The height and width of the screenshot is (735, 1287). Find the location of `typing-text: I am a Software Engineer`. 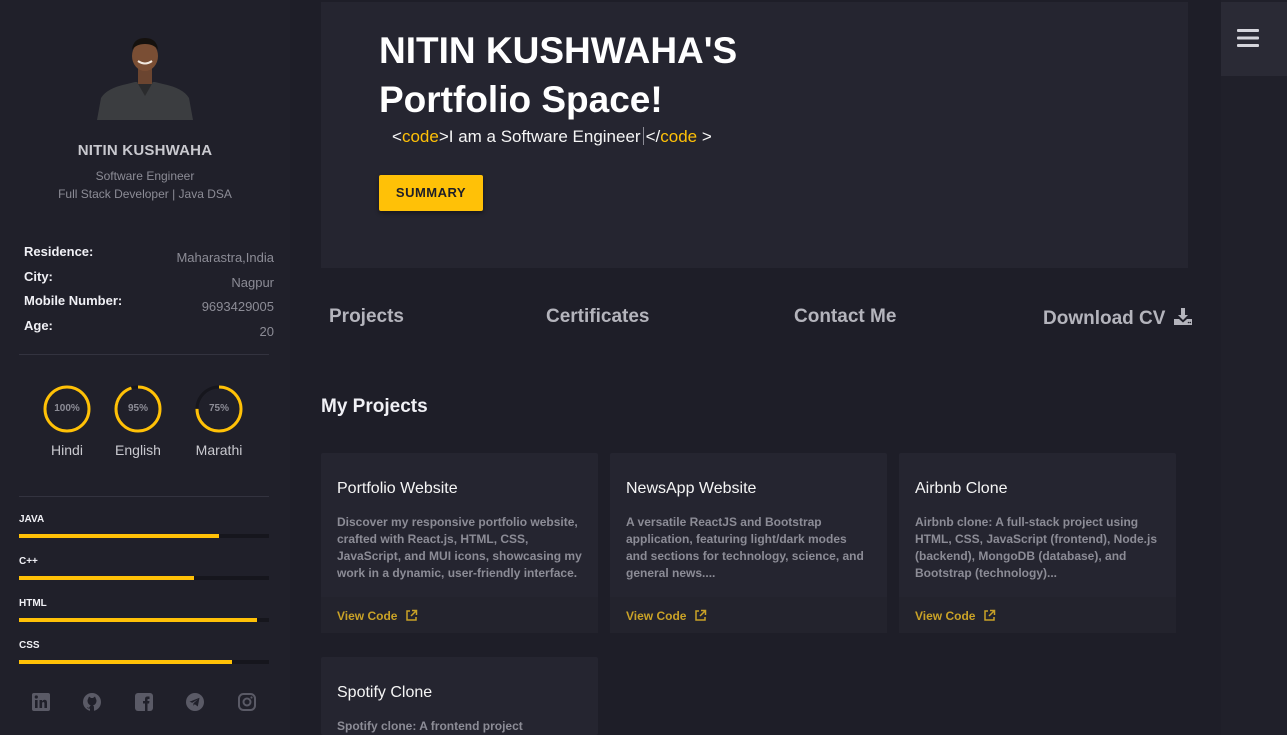

typing-text: I am a Software Engineer is located at coordinates (544, 136).